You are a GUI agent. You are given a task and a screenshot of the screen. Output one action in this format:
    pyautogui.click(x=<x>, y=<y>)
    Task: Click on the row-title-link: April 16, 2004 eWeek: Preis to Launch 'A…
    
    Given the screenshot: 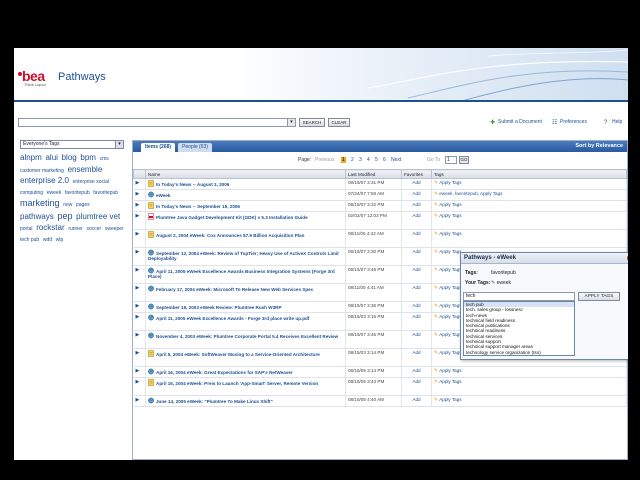 What is the action you would take?
    pyautogui.click(x=237, y=383)
    